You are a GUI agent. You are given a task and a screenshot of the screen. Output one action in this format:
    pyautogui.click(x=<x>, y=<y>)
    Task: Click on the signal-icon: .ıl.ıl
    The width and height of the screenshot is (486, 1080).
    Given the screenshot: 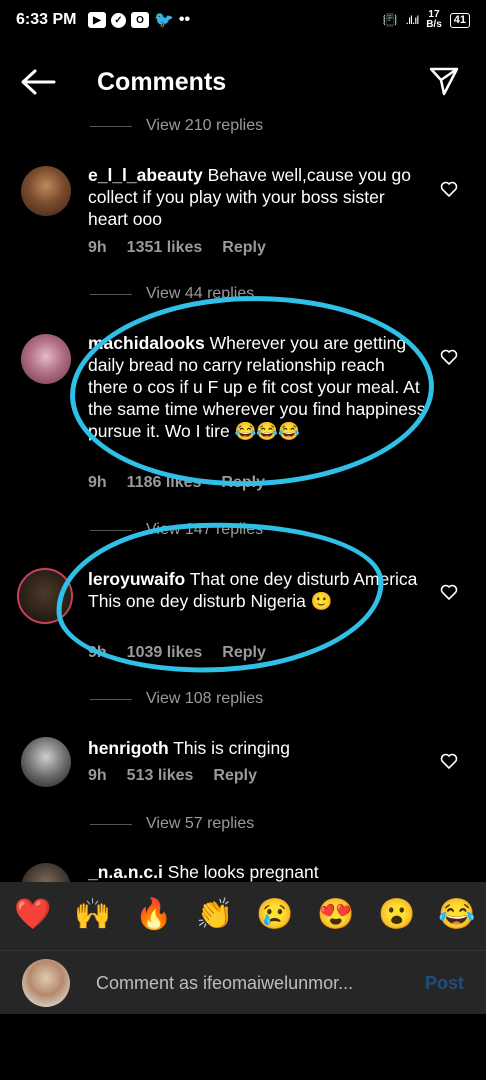 What is the action you would take?
    pyautogui.click(x=412, y=20)
    